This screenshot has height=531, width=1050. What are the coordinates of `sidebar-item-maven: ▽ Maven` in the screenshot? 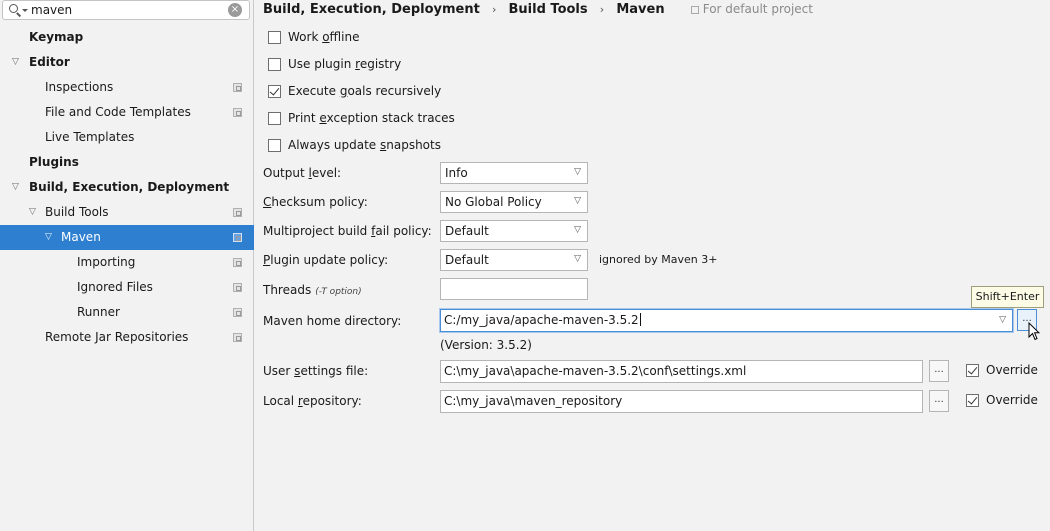 It's located at (127, 237).